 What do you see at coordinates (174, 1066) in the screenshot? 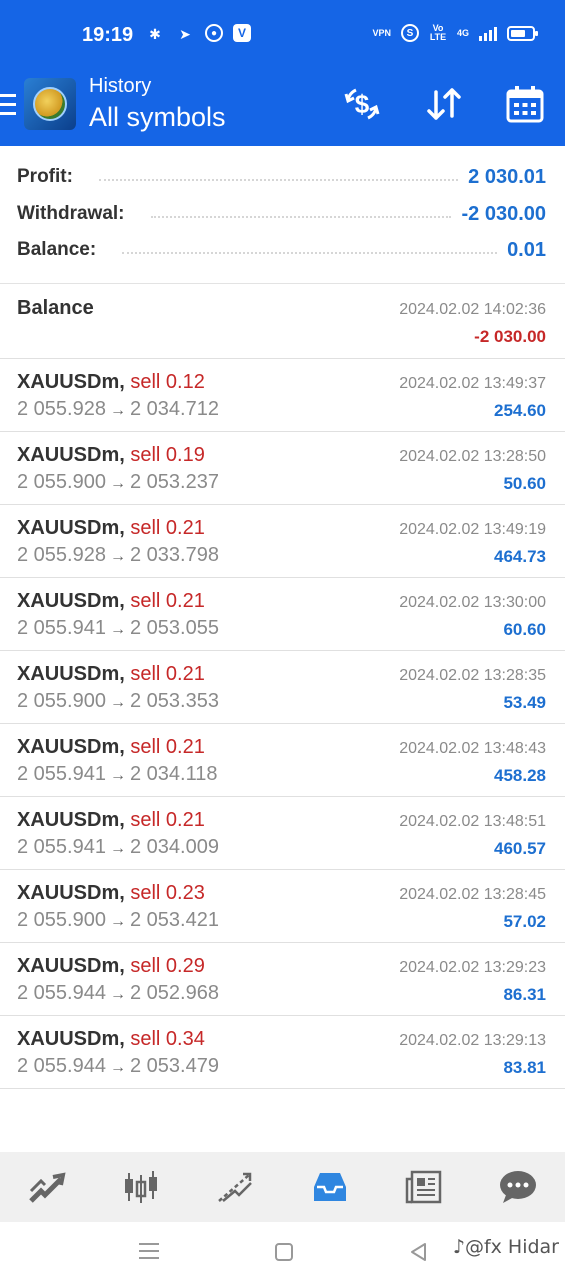
I see `close-price: 2 053.479` at bounding box center [174, 1066].